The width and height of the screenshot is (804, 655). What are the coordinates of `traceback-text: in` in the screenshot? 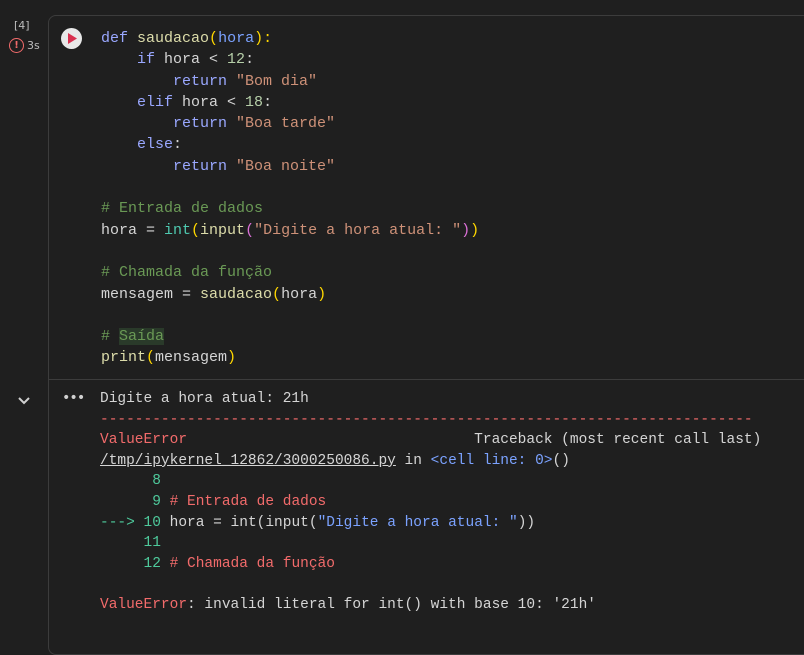 It's located at (413, 460).